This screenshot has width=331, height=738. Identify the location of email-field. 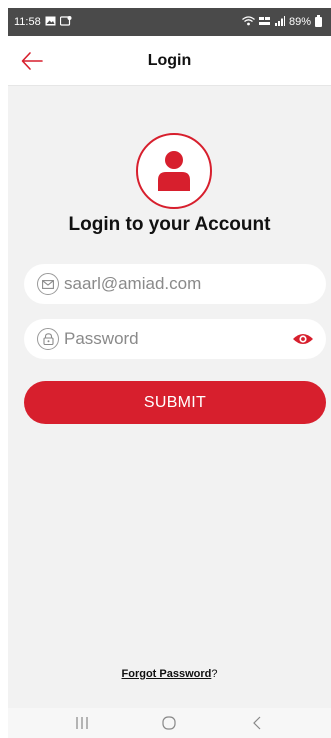
(175, 284).